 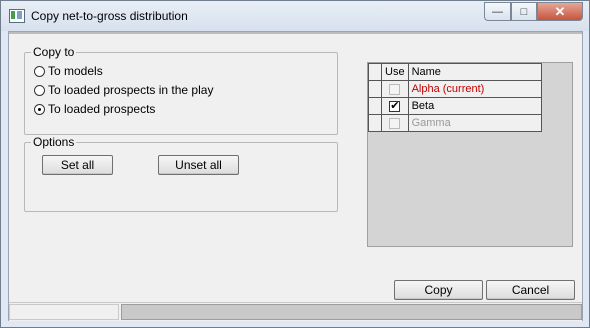 I want to click on close-button: ✕, so click(x=560, y=11).